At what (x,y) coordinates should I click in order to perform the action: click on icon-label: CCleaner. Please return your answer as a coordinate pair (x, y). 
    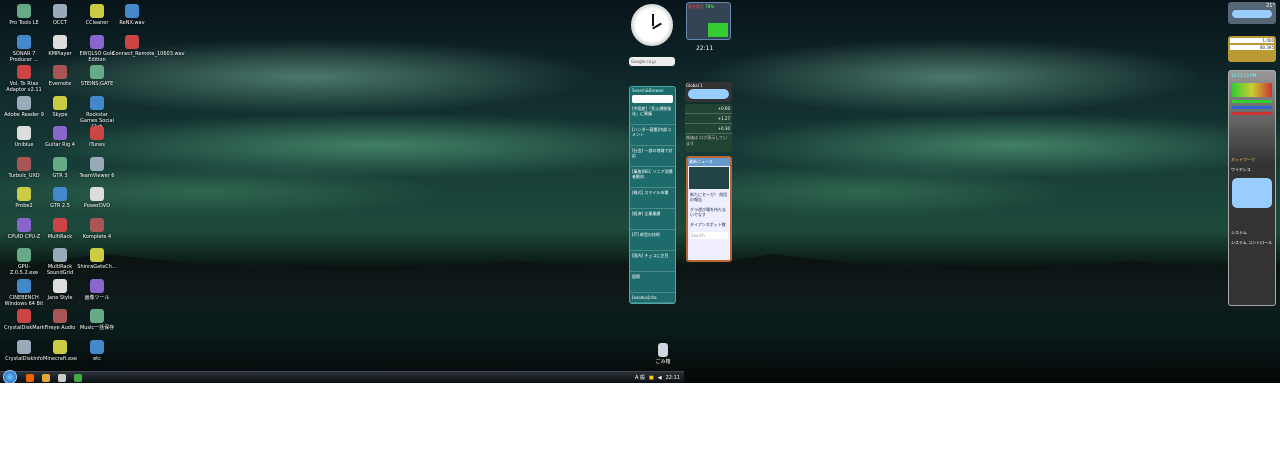
    Looking at the image, I should click on (97, 23).